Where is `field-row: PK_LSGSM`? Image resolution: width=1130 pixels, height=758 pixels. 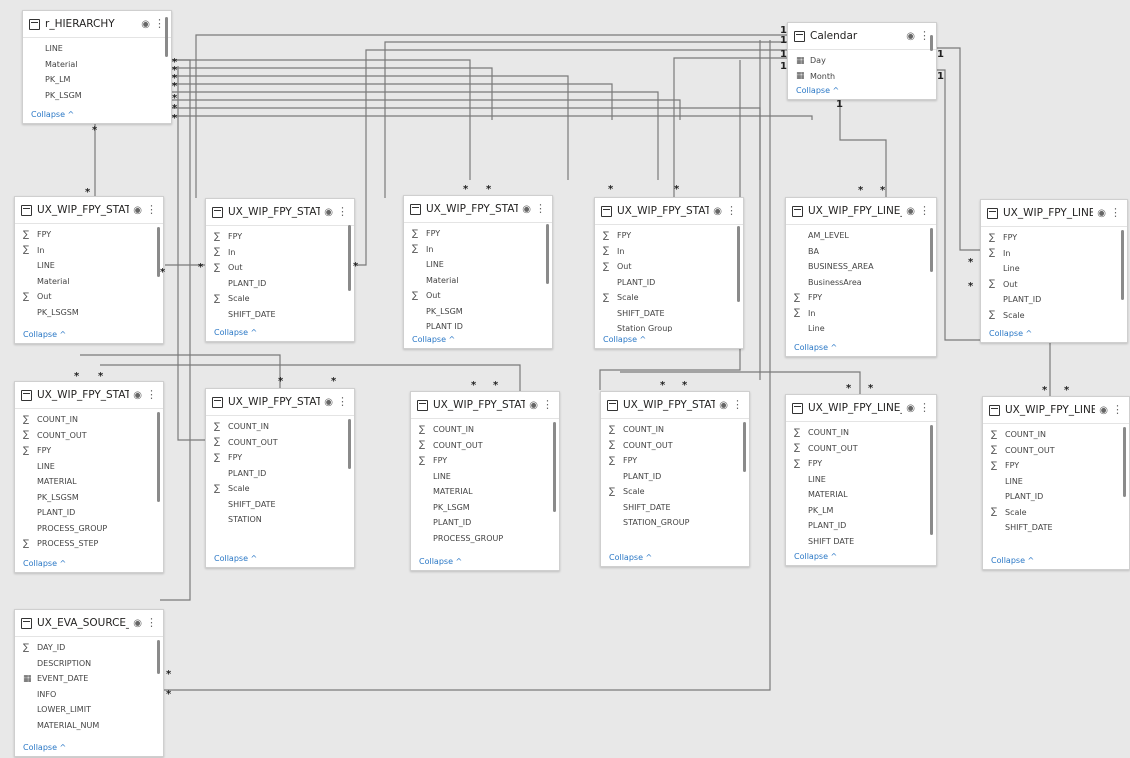 field-row: PK_LSGSM is located at coordinates (89, 498).